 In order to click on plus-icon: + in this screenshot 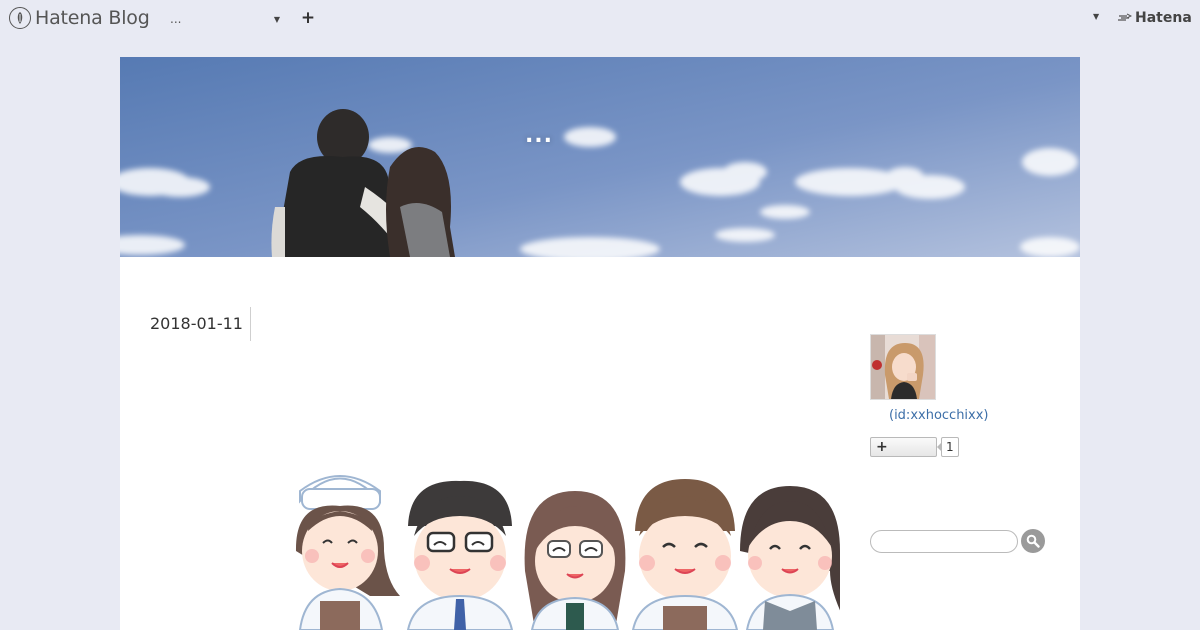, I will do `click(882, 447)`.